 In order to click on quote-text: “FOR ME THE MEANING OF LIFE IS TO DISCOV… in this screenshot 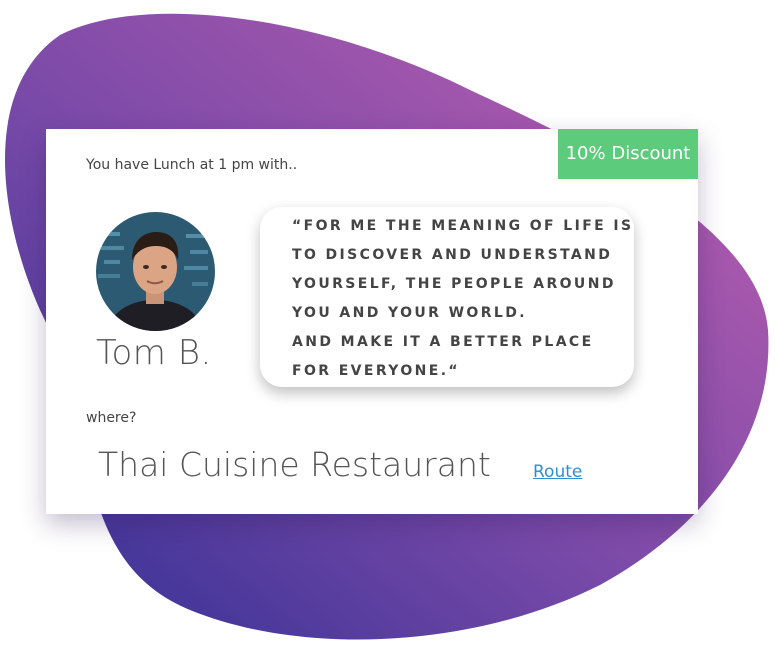, I will do `click(463, 303)`.